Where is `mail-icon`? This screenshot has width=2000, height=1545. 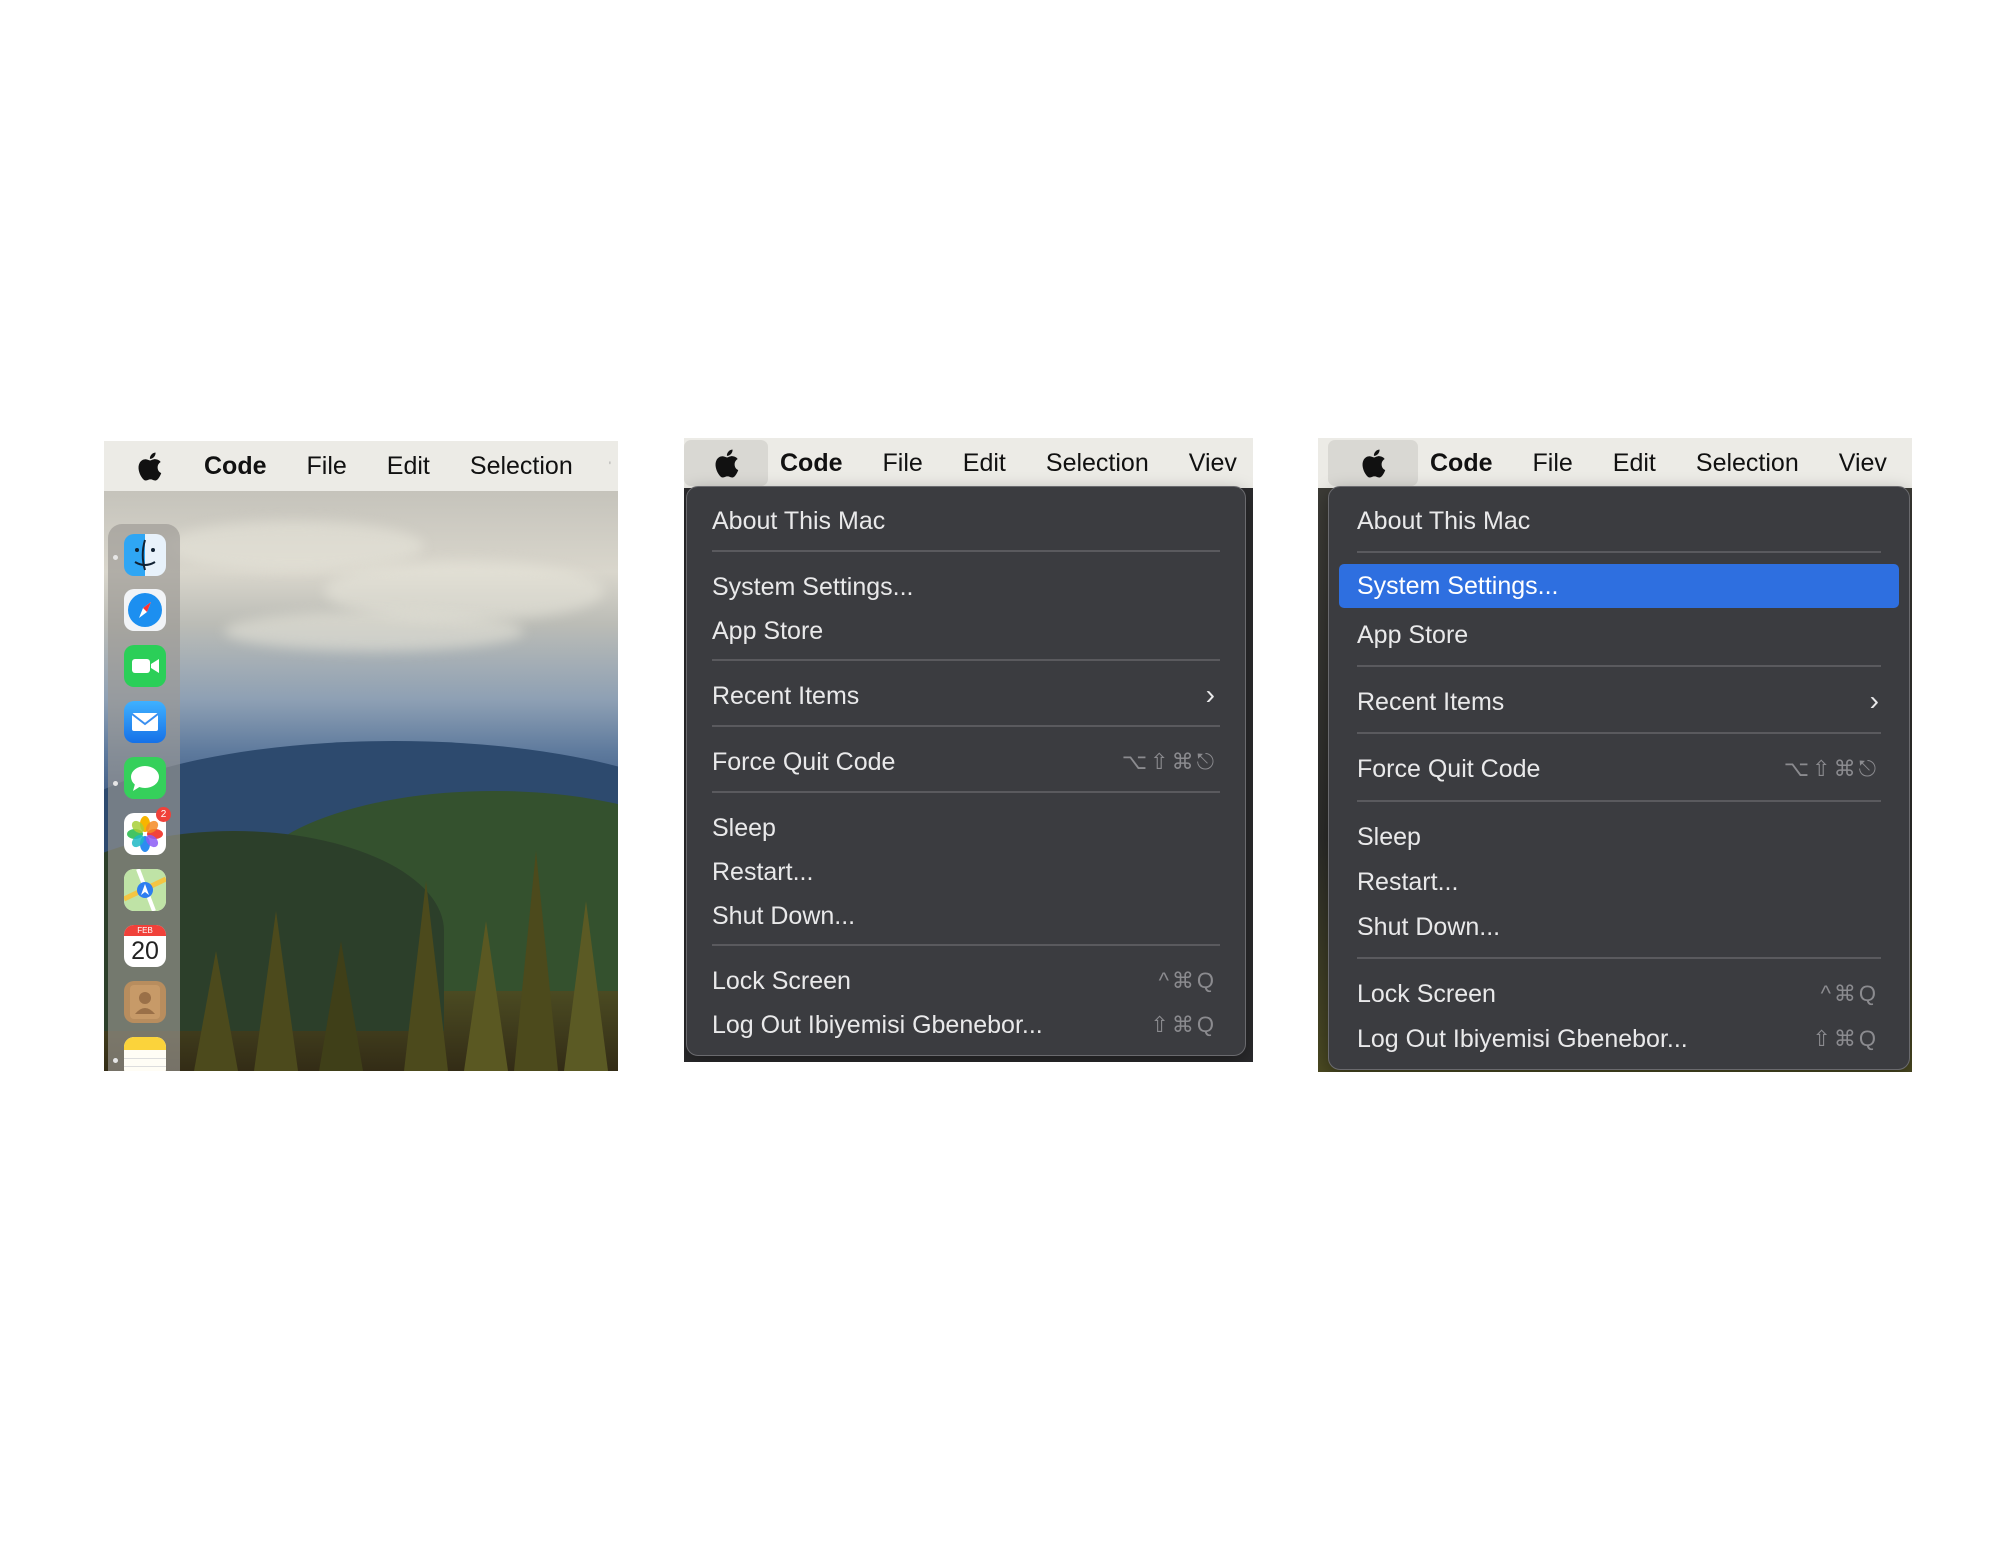 mail-icon is located at coordinates (145, 722).